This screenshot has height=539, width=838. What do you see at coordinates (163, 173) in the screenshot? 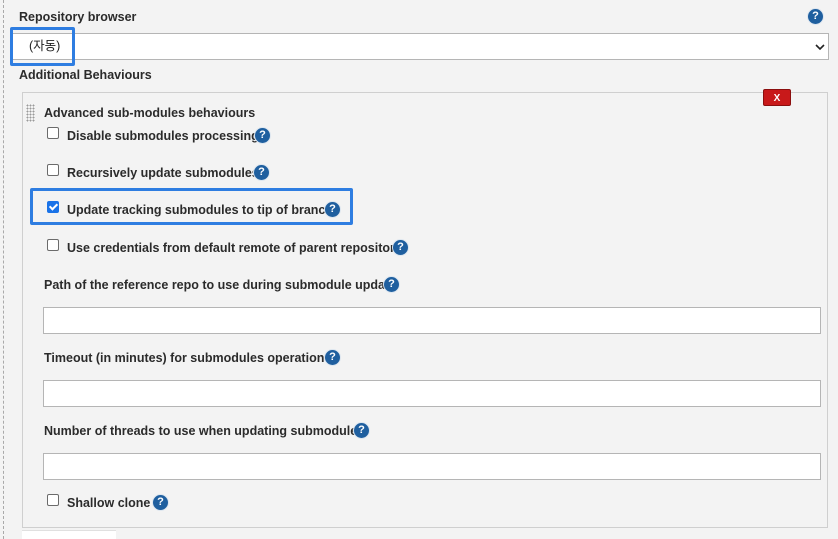
I see `recursive-update-label: Recursively update submodules` at bounding box center [163, 173].